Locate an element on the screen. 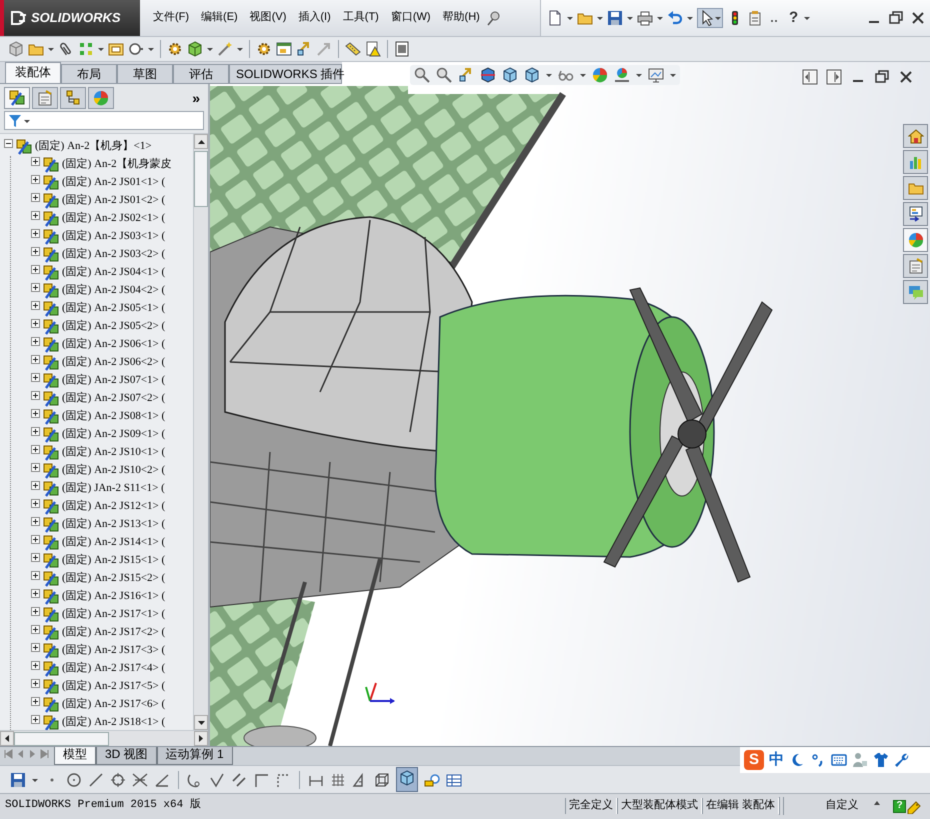 Image resolution: width=930 pixels, height=819 pixels. keyboard-icon is located at coordinates (839, 760).